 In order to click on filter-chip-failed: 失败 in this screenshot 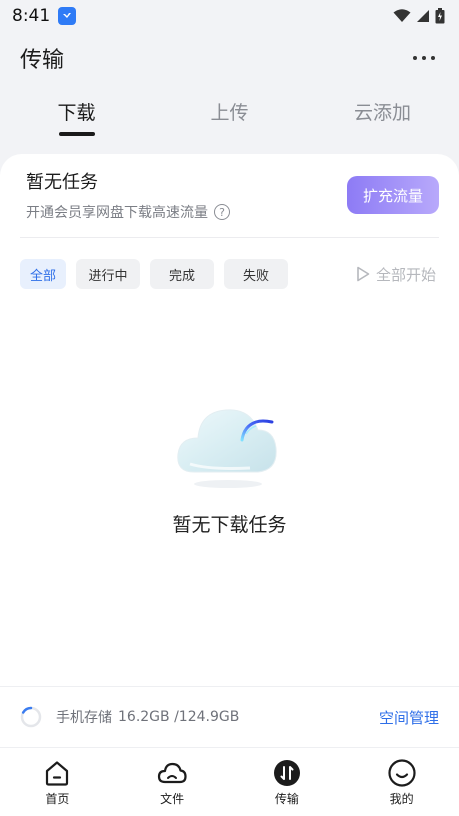, I will do `click(256, 274)`.